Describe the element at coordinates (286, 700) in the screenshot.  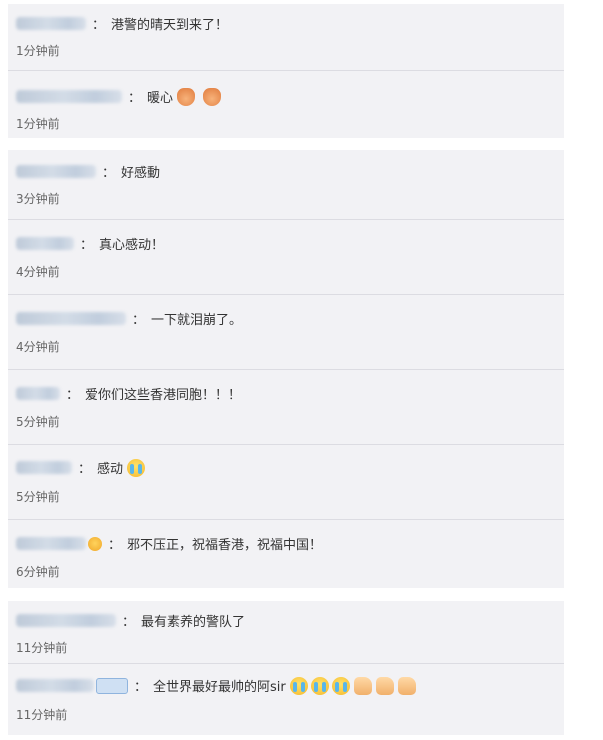
I see `comment-item: ： 全世界最好最帅的阿sir 11分钟前` at that location.